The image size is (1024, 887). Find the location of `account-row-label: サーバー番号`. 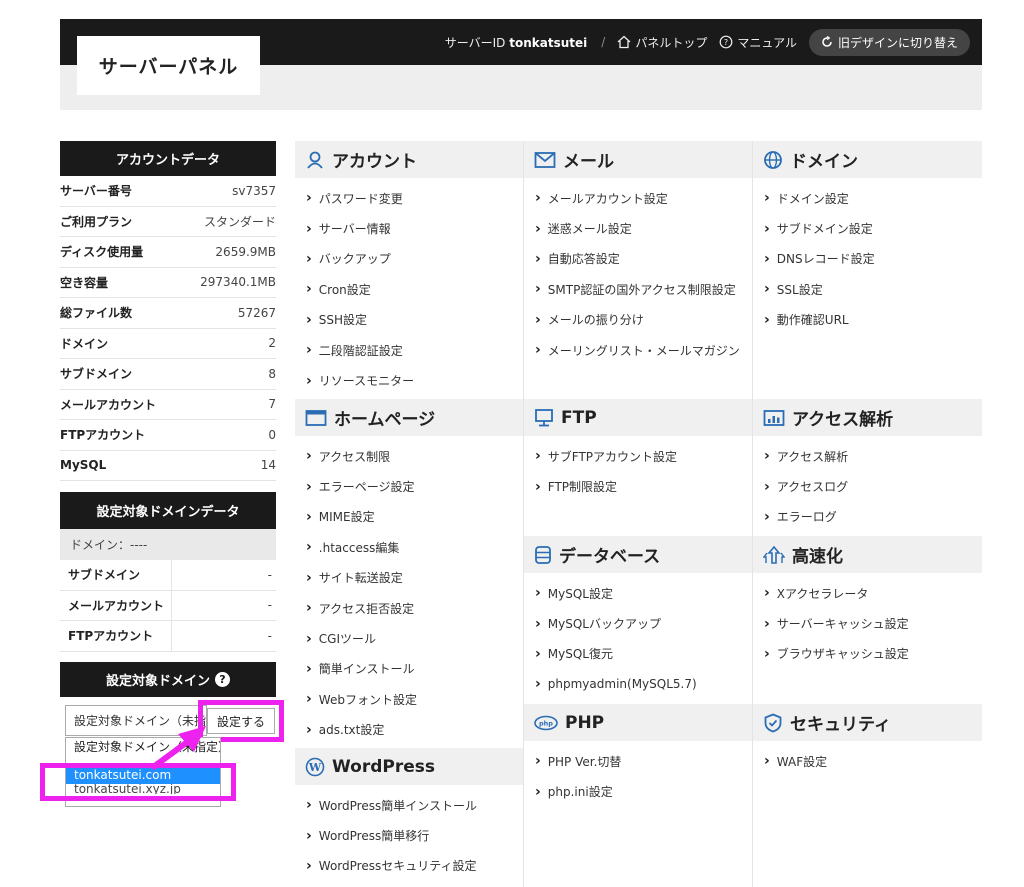

account-row-label: サーバー番号 is located at coordinates (96, 191).